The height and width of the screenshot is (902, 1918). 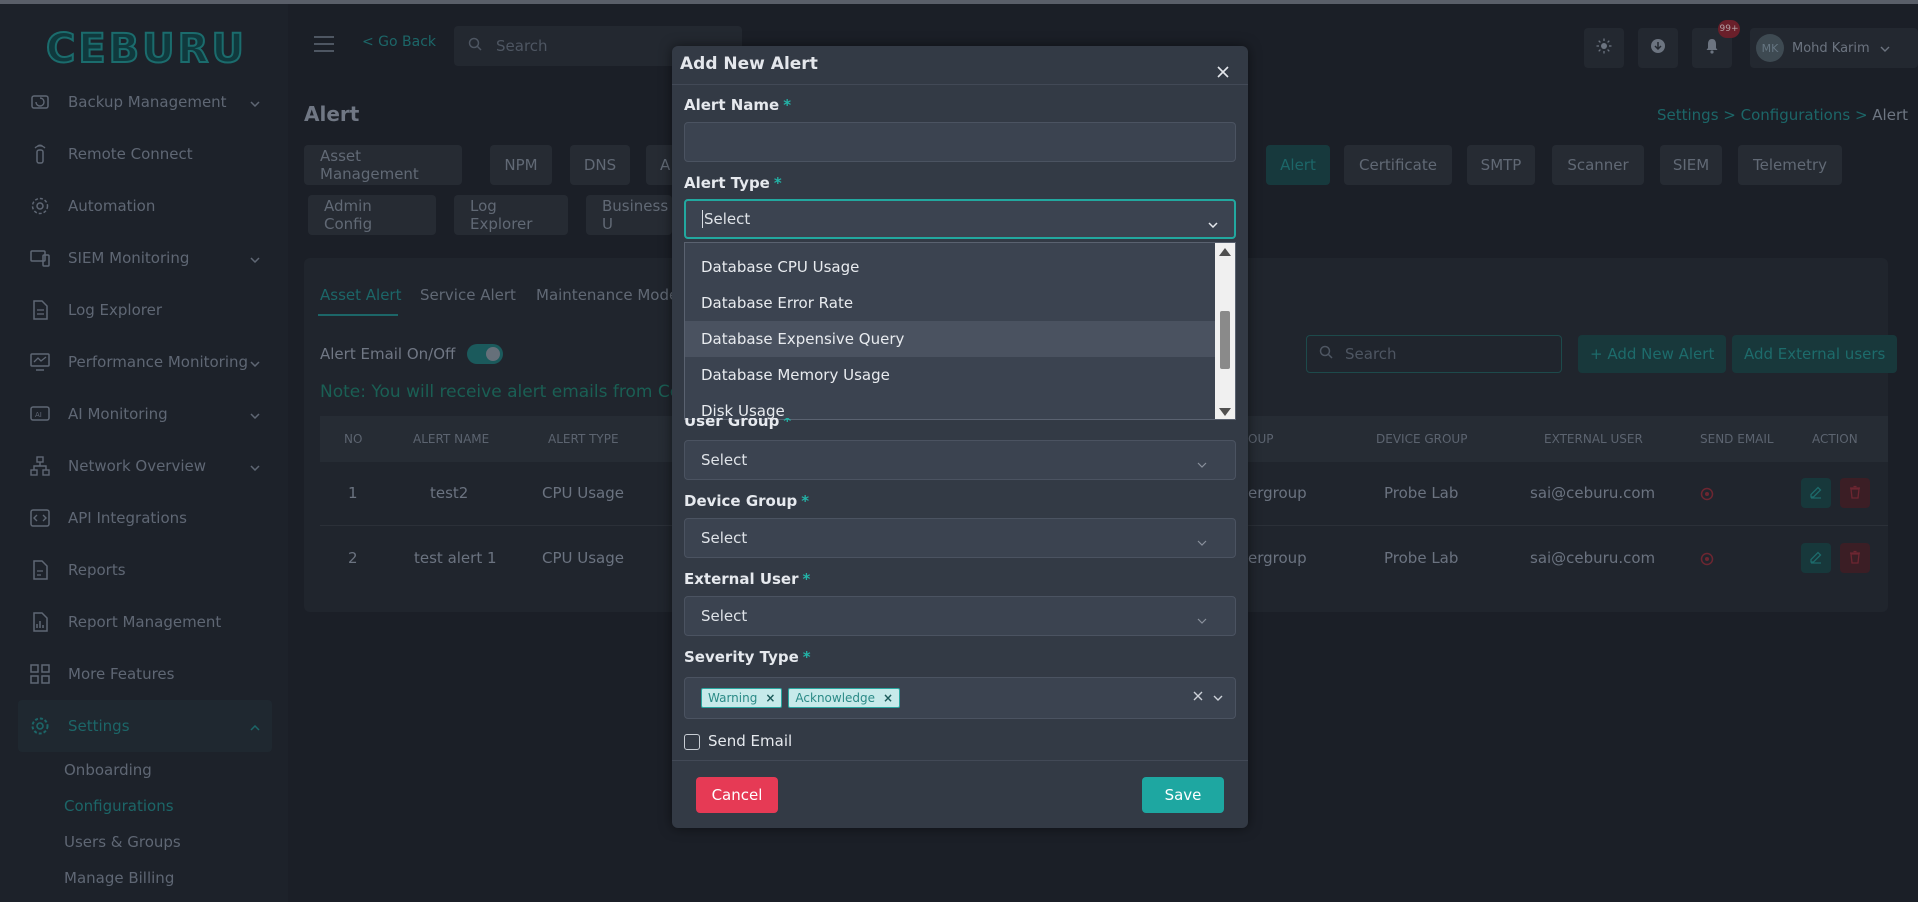 What do you see at coordinates (145, 362) in the screenshot?
I see `sidebar-item-performance-monitoring: Performance Monitoring` at bounding box center [145, 362].